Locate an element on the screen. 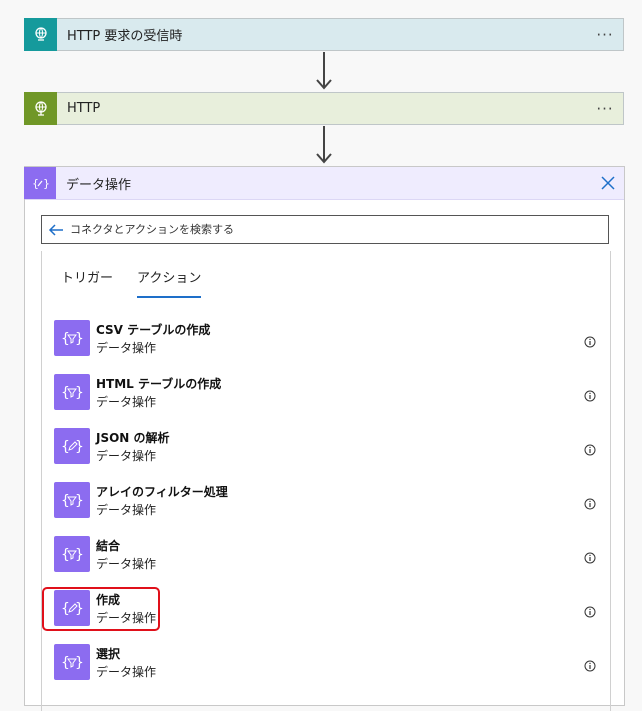 The width and height of the screenshot is (642, 711). action-item: {} JSON の解析 データ操作 is located at coordinates (326, 452).